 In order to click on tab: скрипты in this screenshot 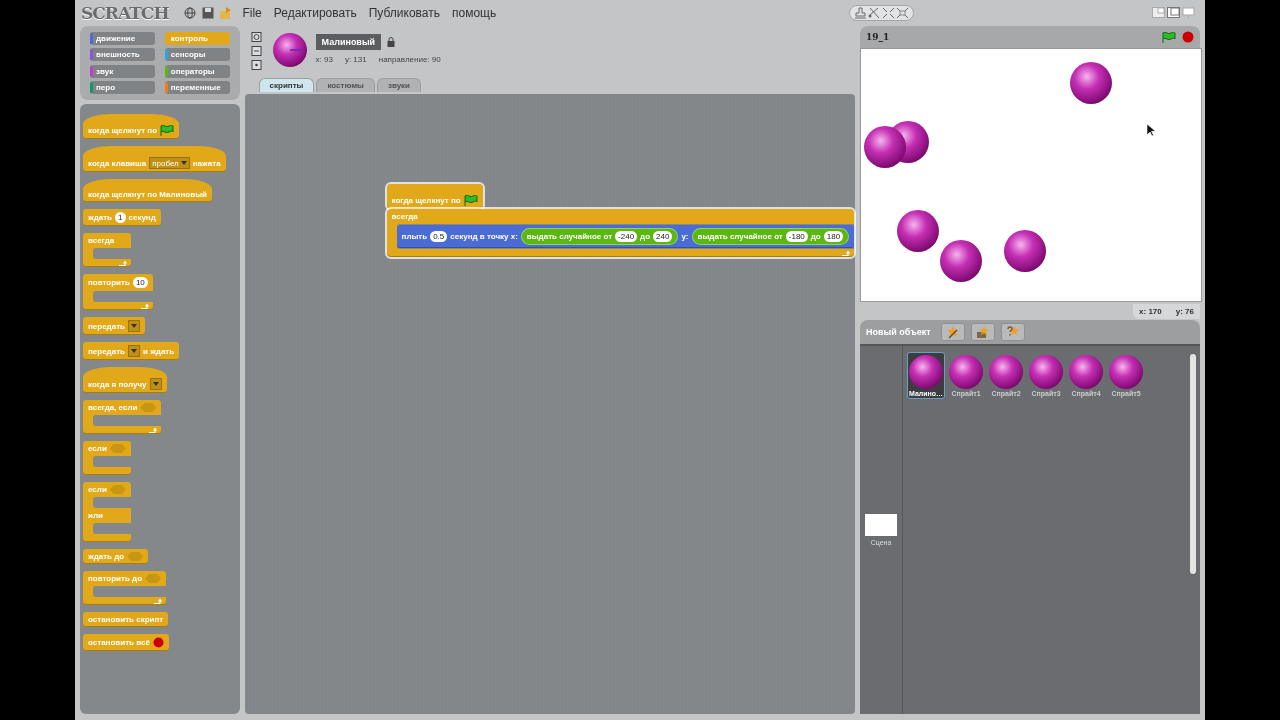, I will do `click(286, 85)`.